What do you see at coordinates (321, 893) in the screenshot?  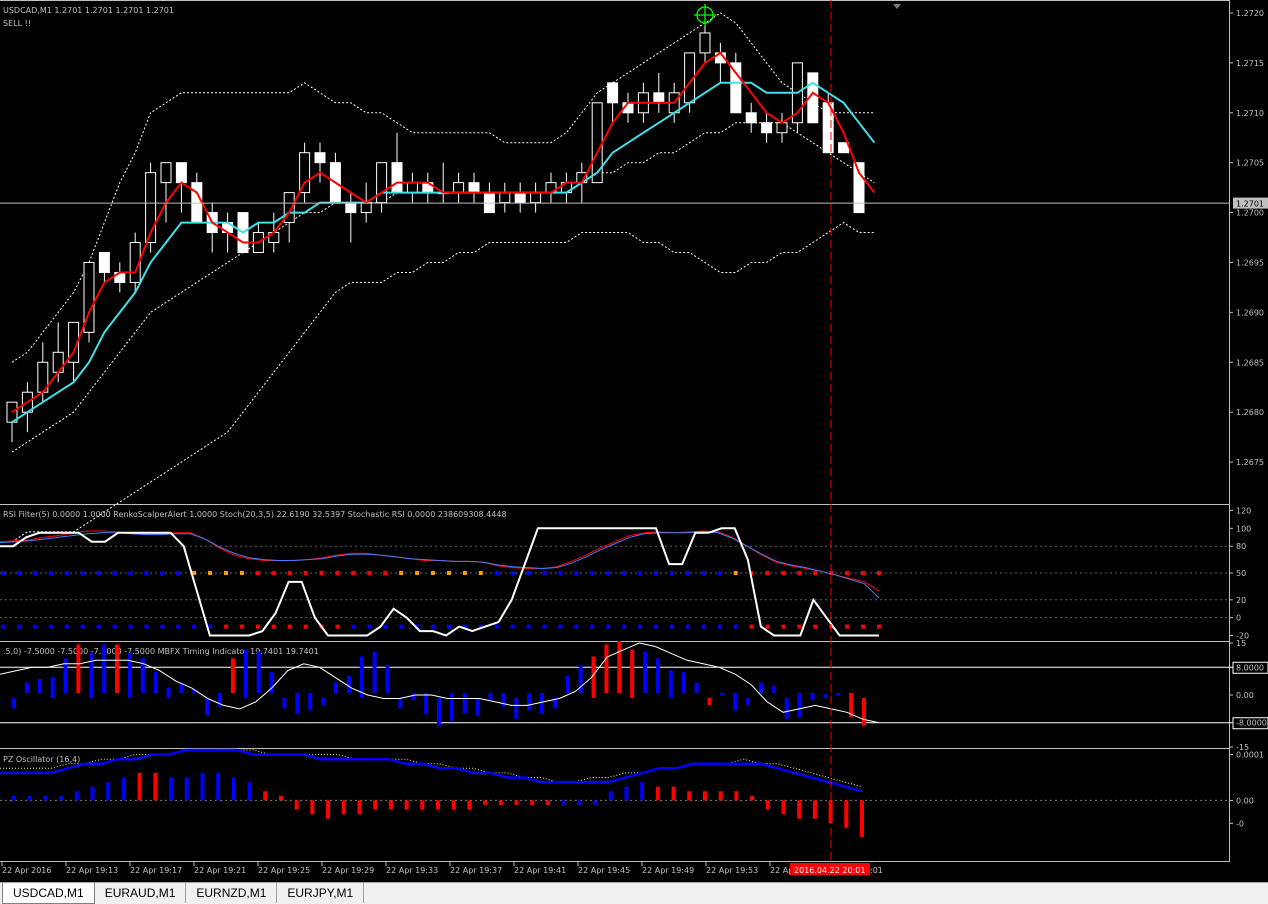 I see `tab-eurjpy: EURJPY,M1` at bounding box center [321, 893].